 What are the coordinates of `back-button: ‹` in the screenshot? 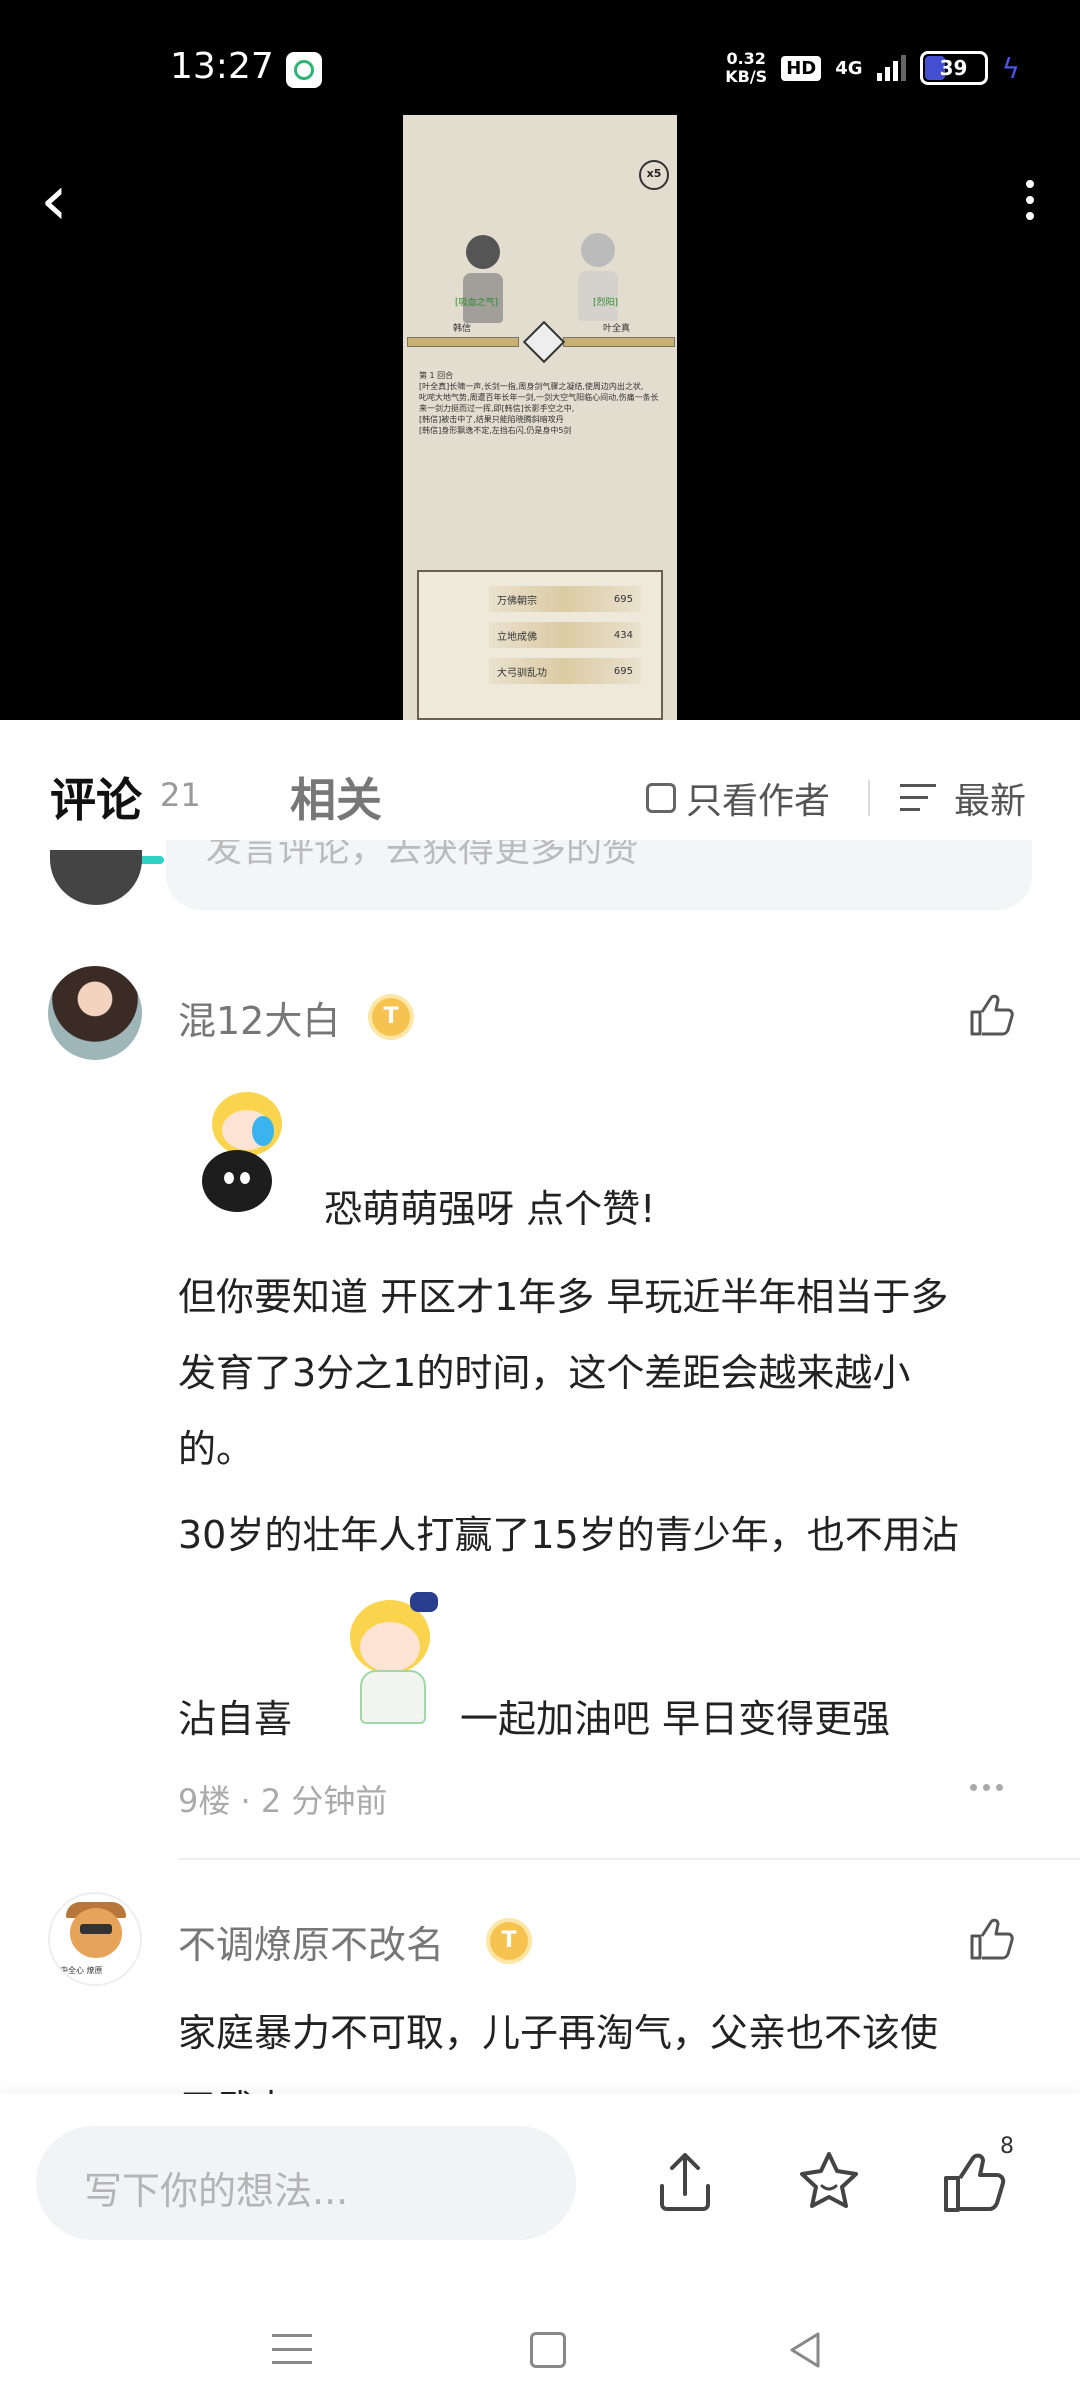 It's located at (70, 200).